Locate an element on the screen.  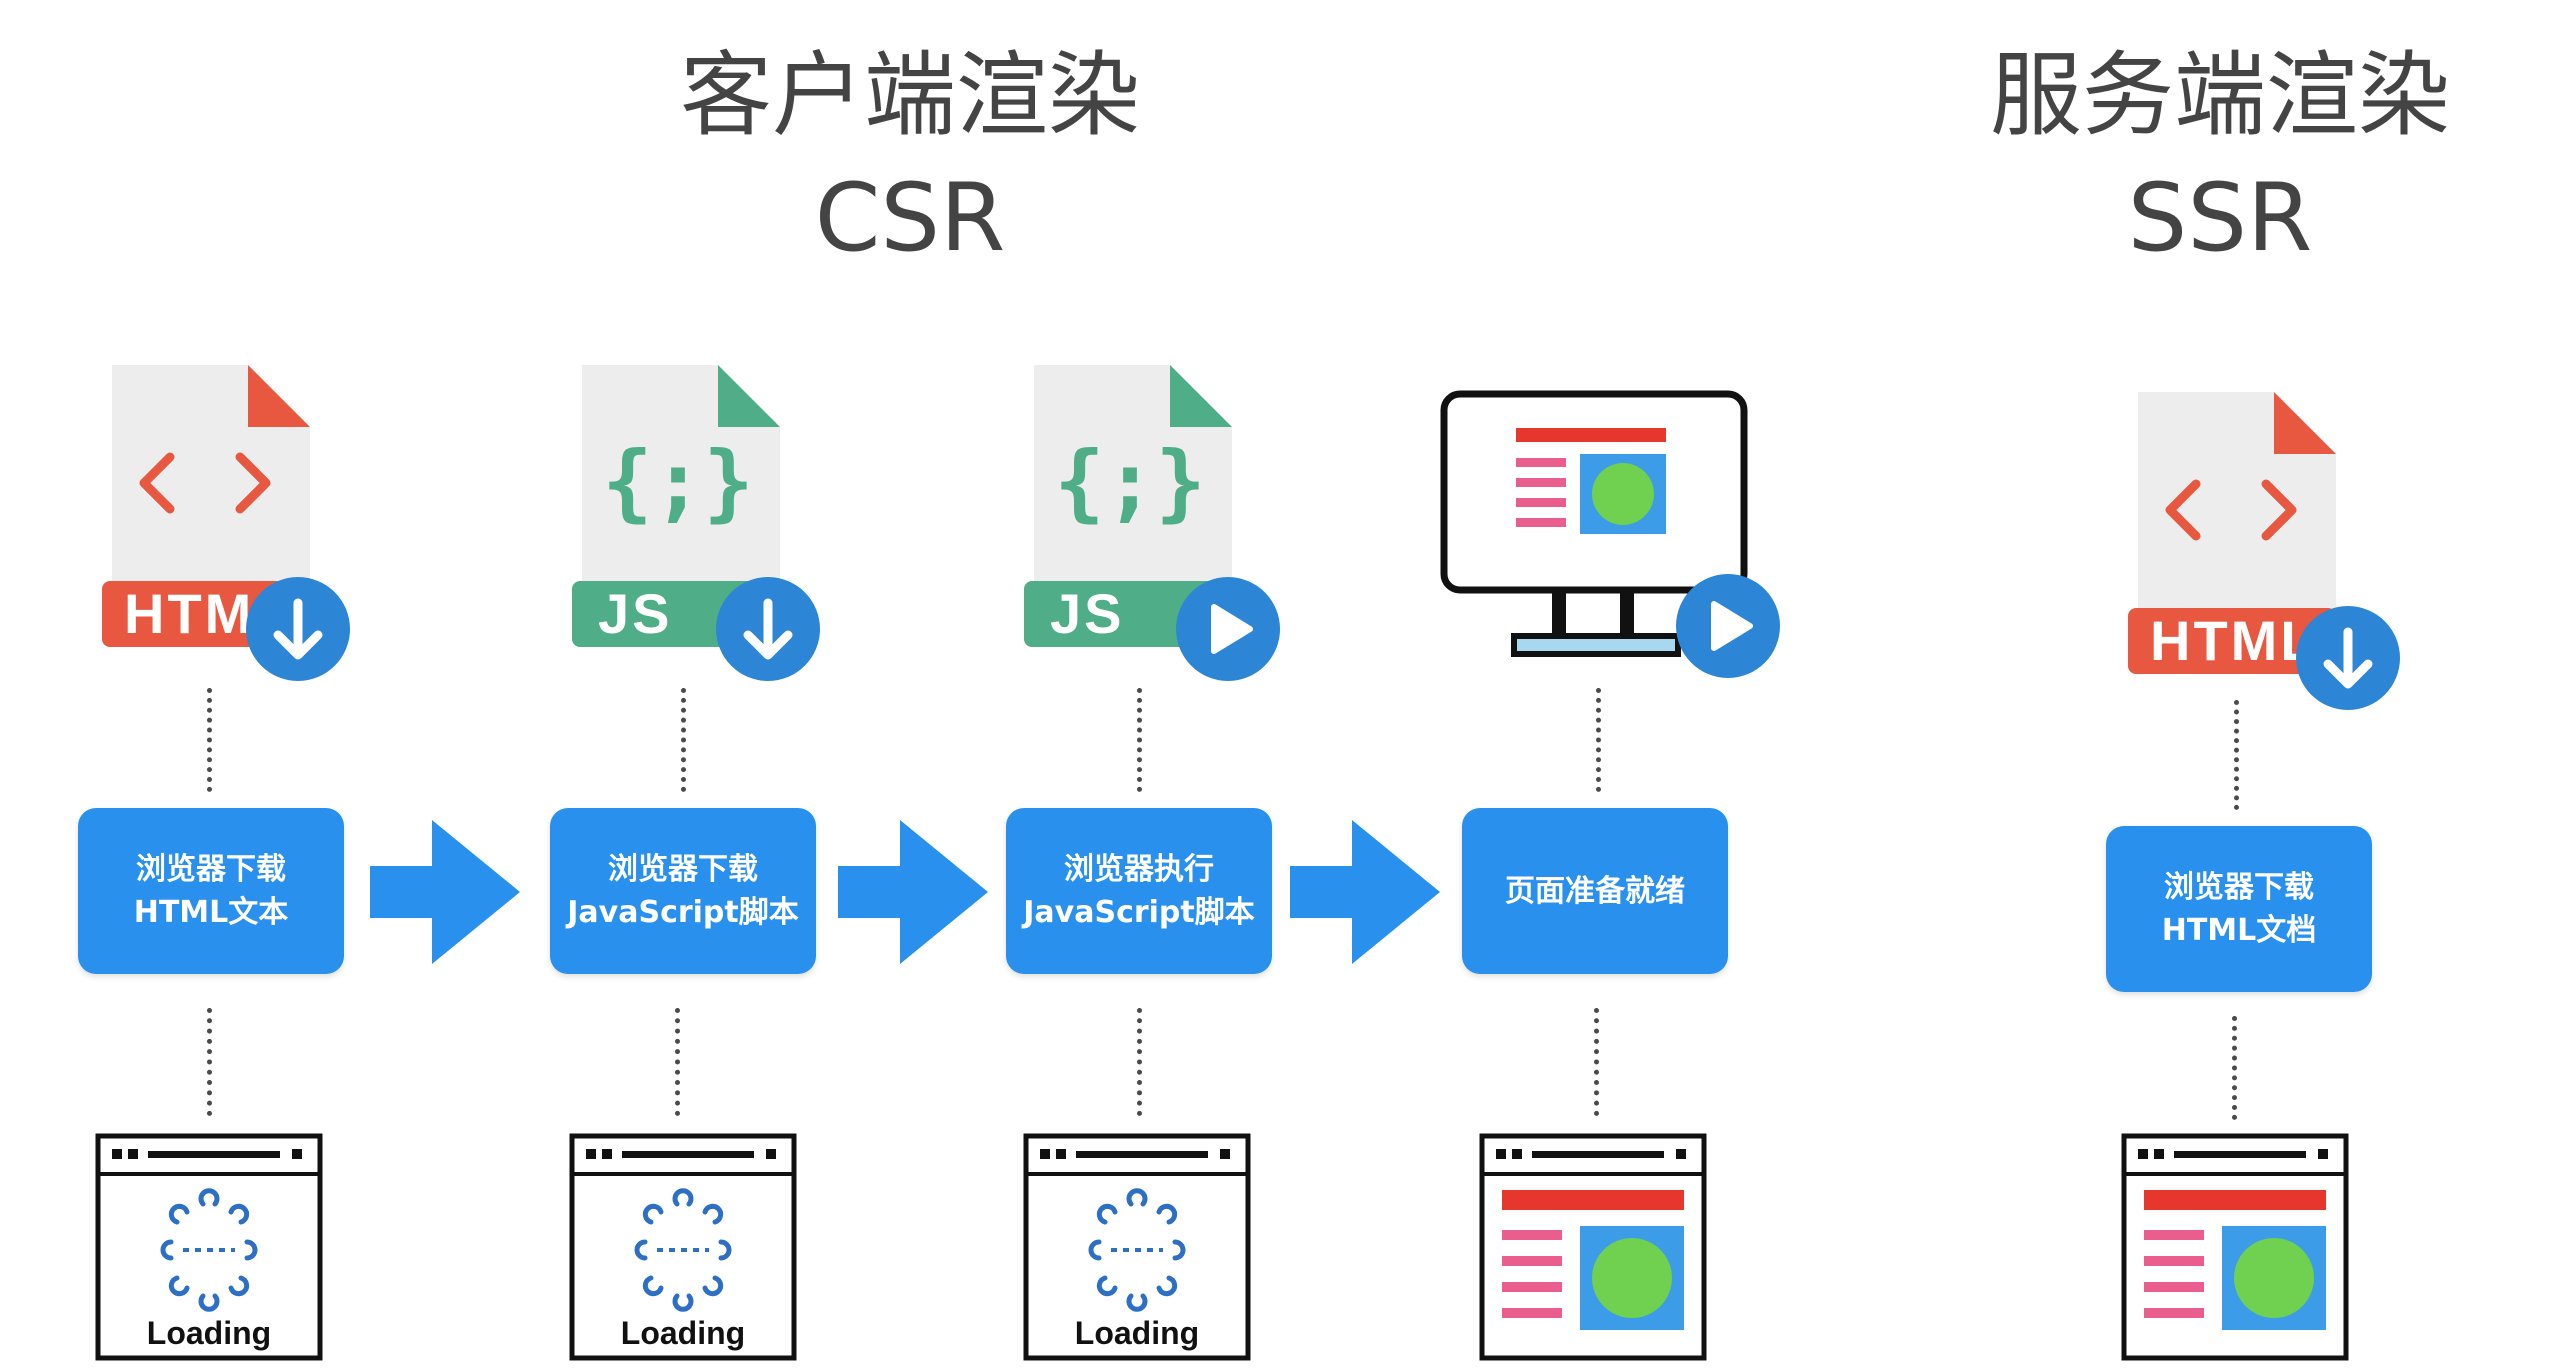
ssr-title: 服务端渲染 is located at coordinates (2219, 95).